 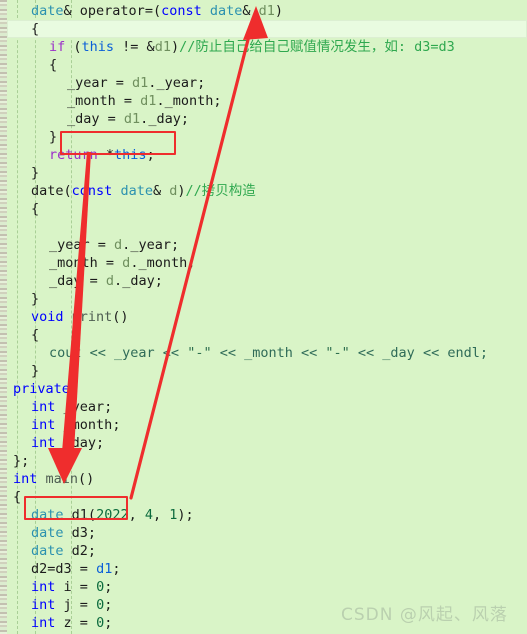 What do you see at coordinates (267, 425) in the screenshot?
I see `code-line: int _month;` at bounding box center [267, 425].